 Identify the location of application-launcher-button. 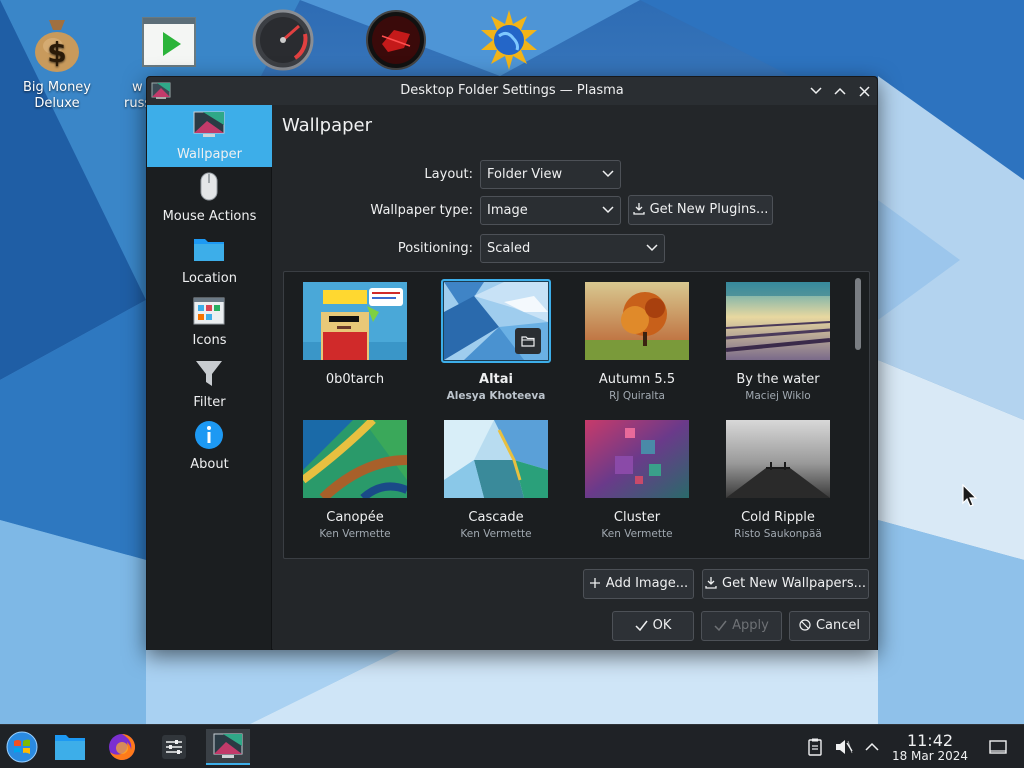
(22, 747).